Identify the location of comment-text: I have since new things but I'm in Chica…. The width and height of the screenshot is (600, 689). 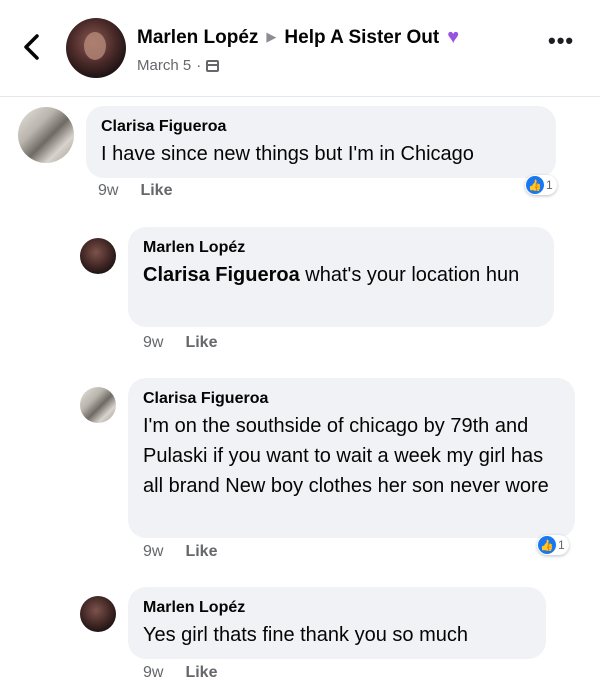
(287, 154).